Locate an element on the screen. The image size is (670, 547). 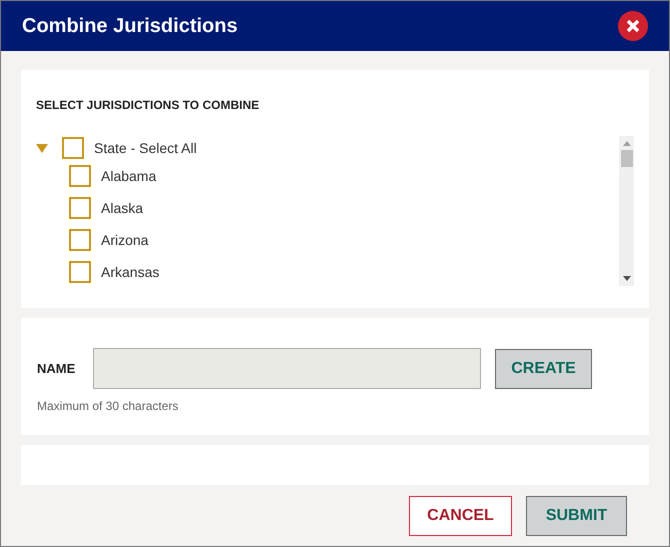
submit-button: SUBMIT is located at coordinates (576, 516).